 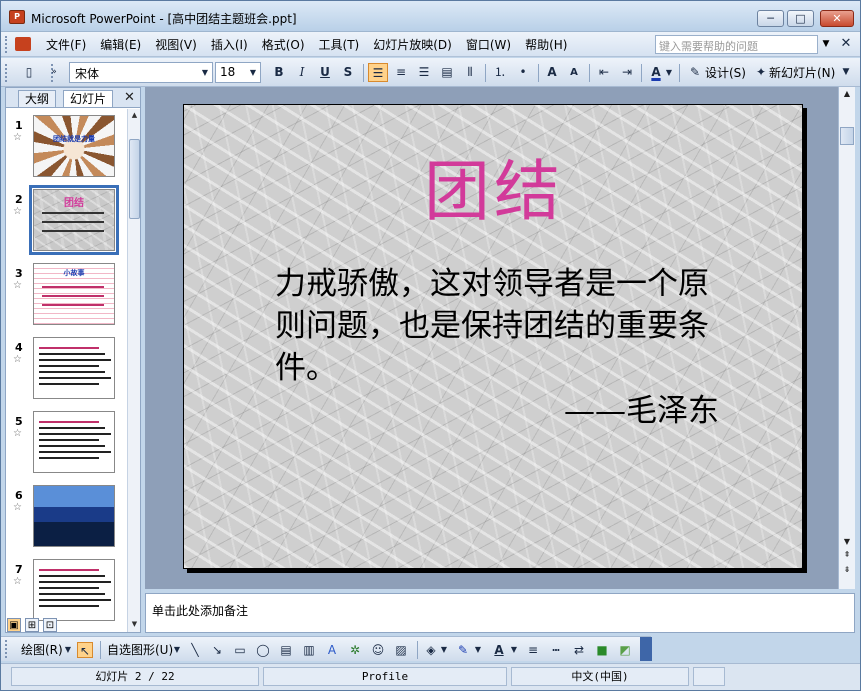 What do you see at coordinates (74, 220) in the screenshot?
I see `slide-thumbnail: 团结` at bounding box center [74, 220].